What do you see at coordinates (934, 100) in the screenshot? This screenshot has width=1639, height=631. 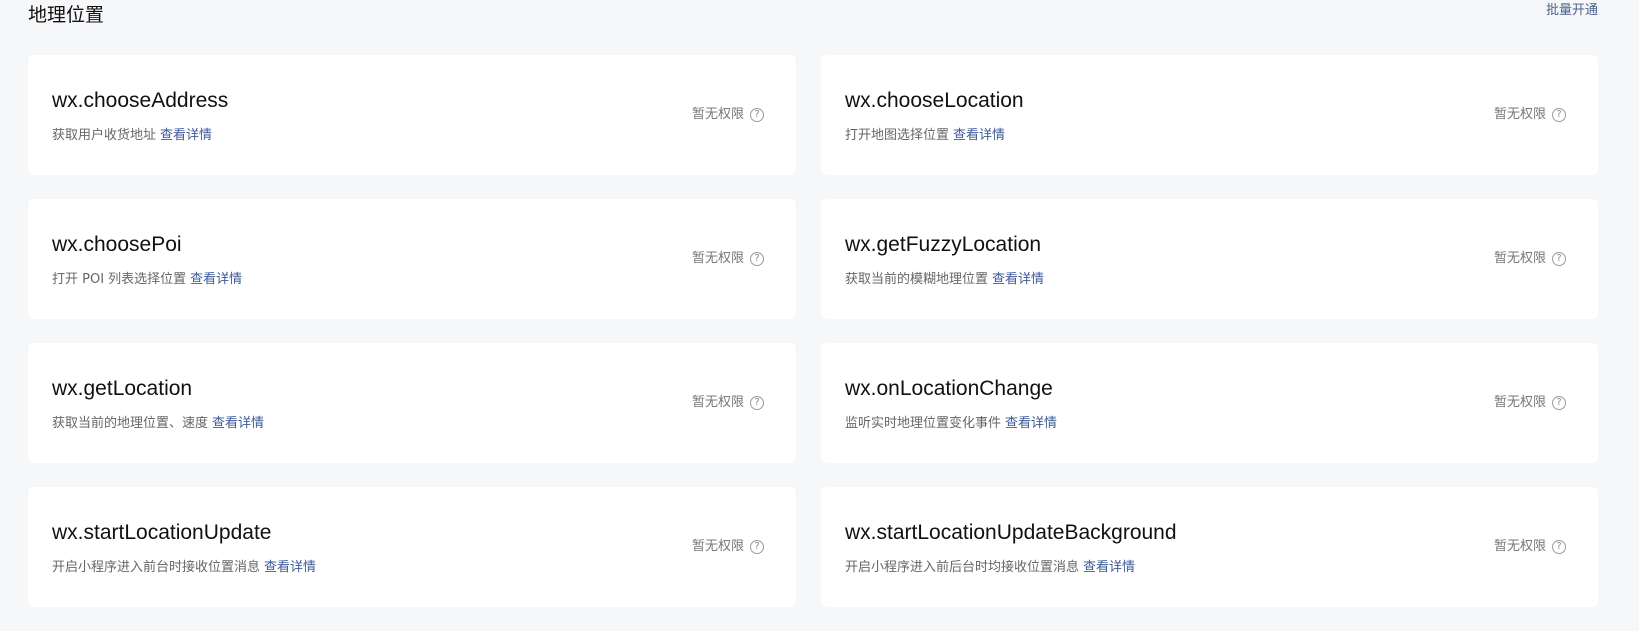 I see `api-name: wx.chooseLocation` at bounding box center [934, 100].